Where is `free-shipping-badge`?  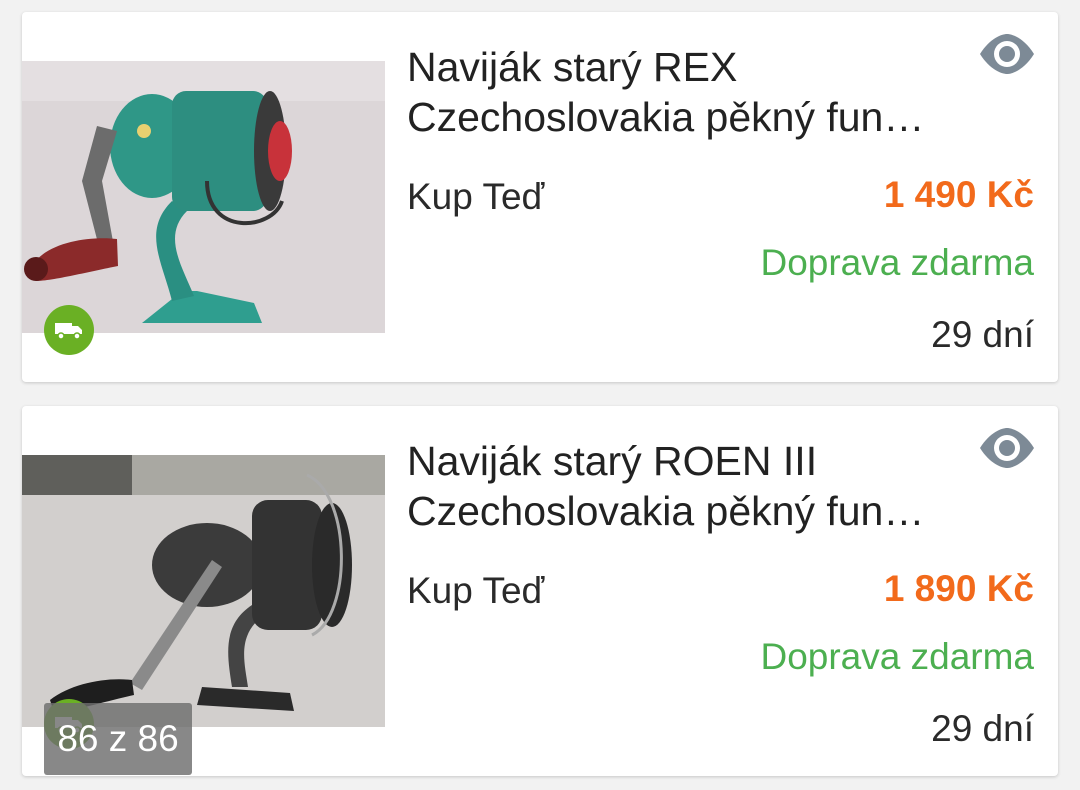
free-shipping-badge is located at coordinates (69, 330).